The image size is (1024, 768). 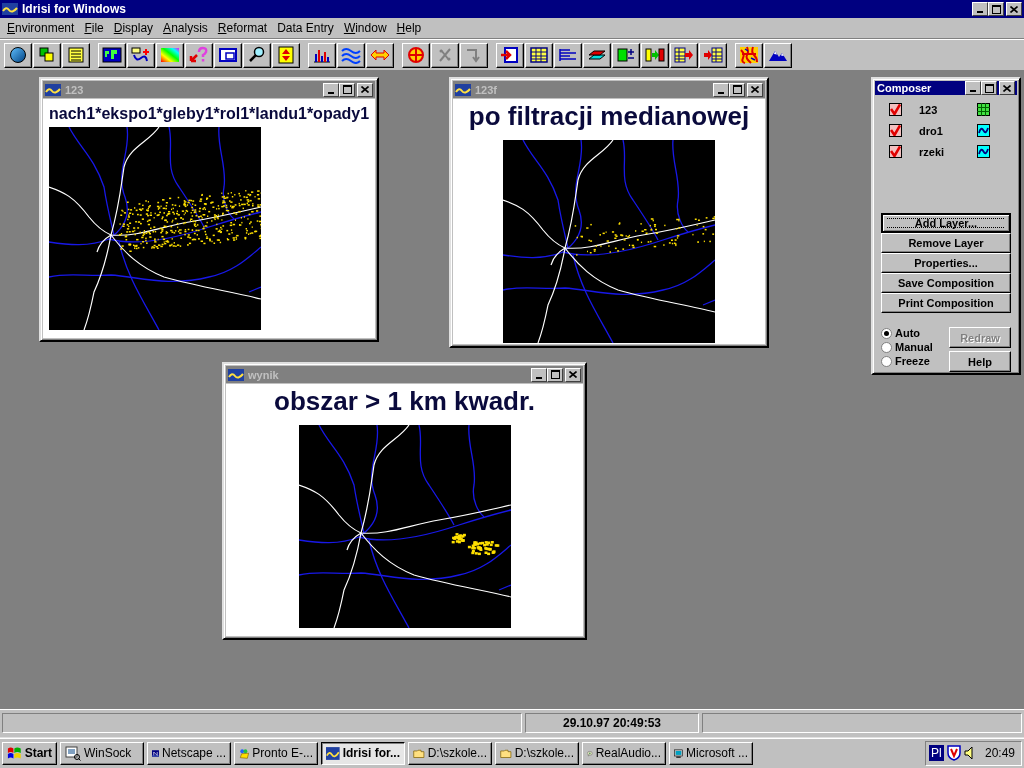 I want to click on menu-item: Analysis, so click(x=185, y=28).